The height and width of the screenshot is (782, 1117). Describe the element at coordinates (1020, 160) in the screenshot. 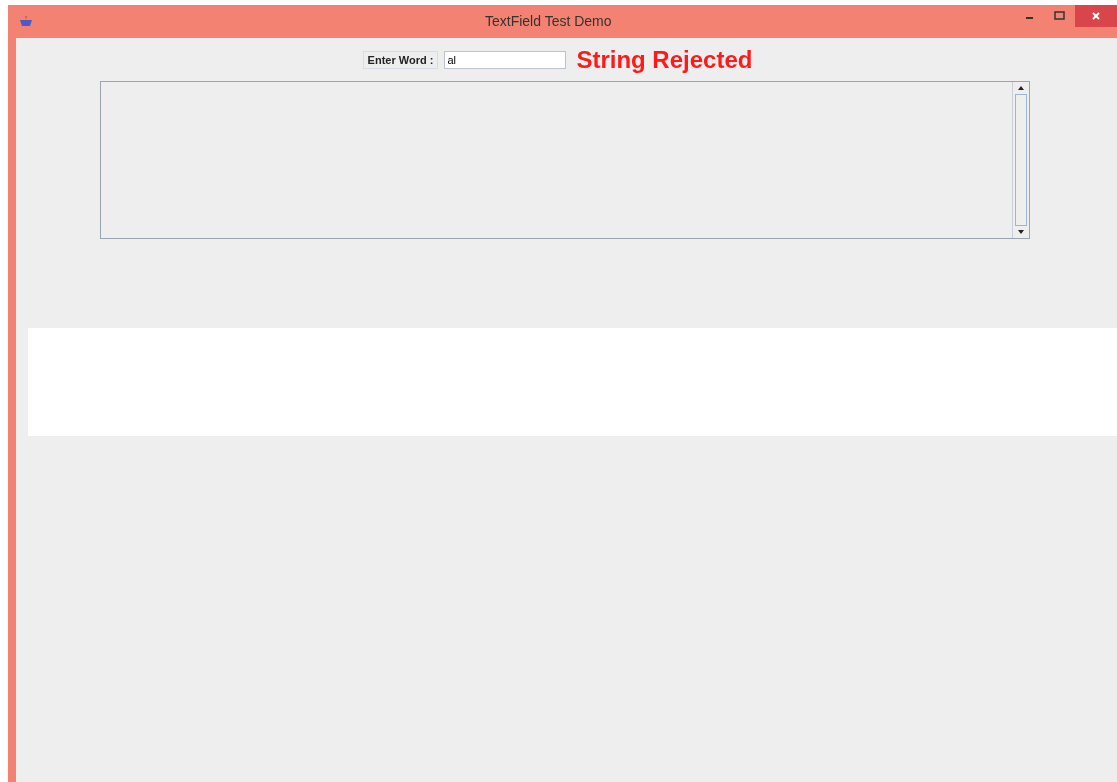

I see `scrollbar` at that location.